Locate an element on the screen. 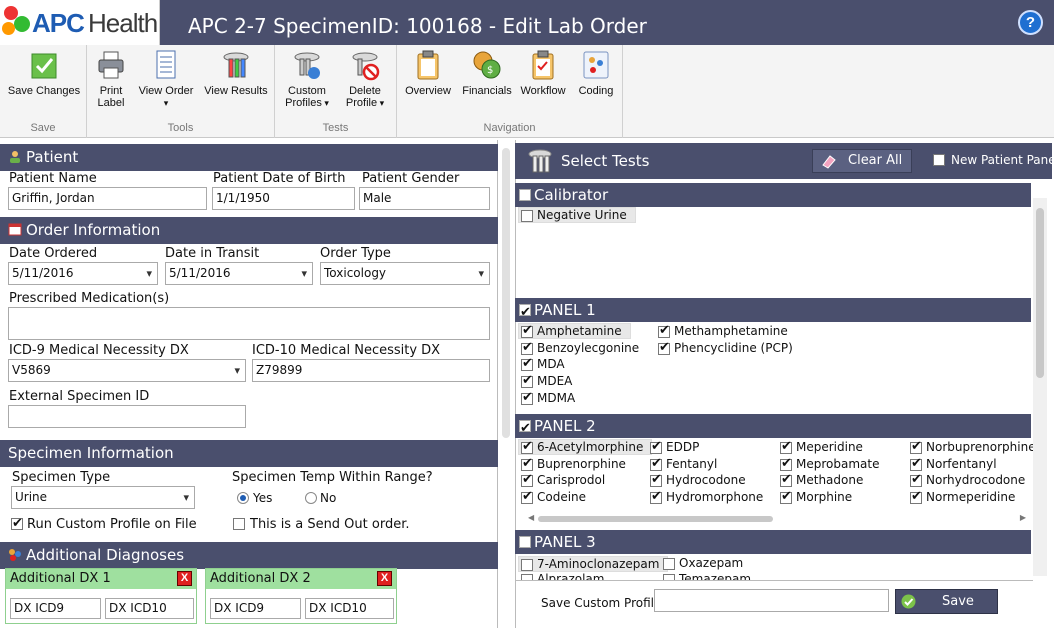 Image resolution: width=1054 pixels, height=628 pixels. financials-button: $ Financials is located at coordinates (487, 73).